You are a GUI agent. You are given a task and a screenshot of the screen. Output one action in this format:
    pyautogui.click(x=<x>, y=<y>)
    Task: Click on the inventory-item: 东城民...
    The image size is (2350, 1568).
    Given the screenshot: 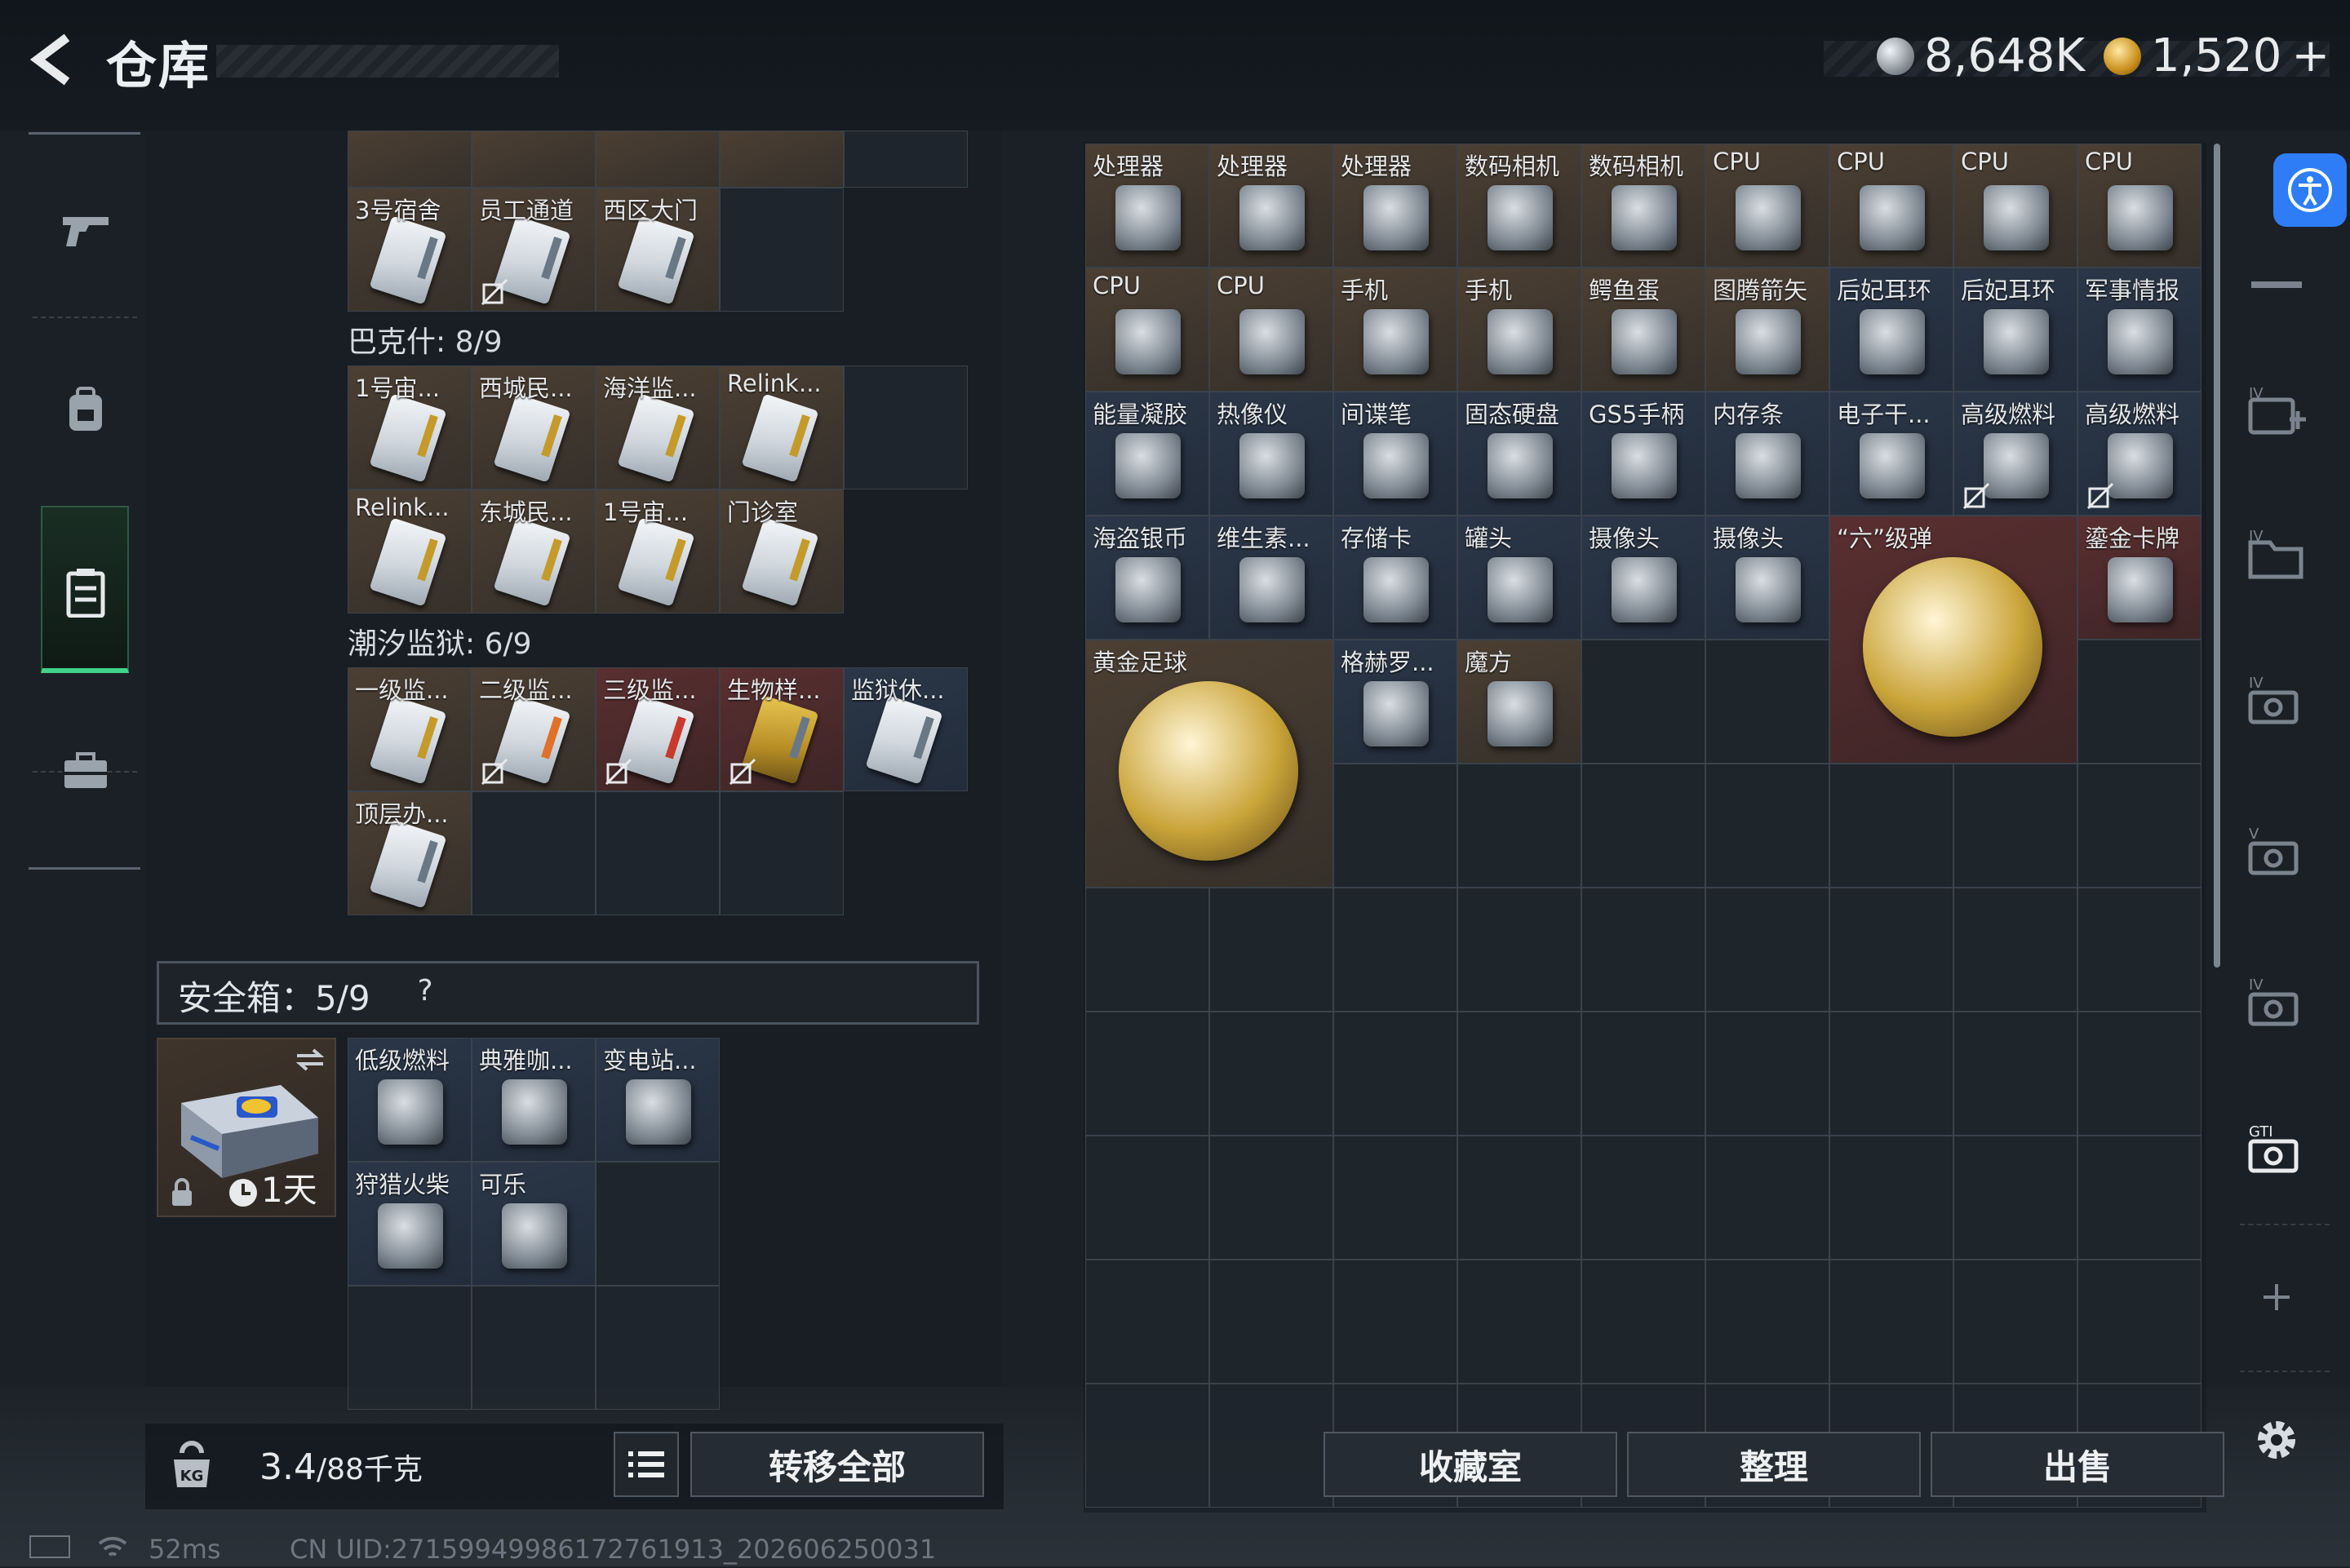 What is the action you would take?
    pyautogui.click(x=534, y=551)
    